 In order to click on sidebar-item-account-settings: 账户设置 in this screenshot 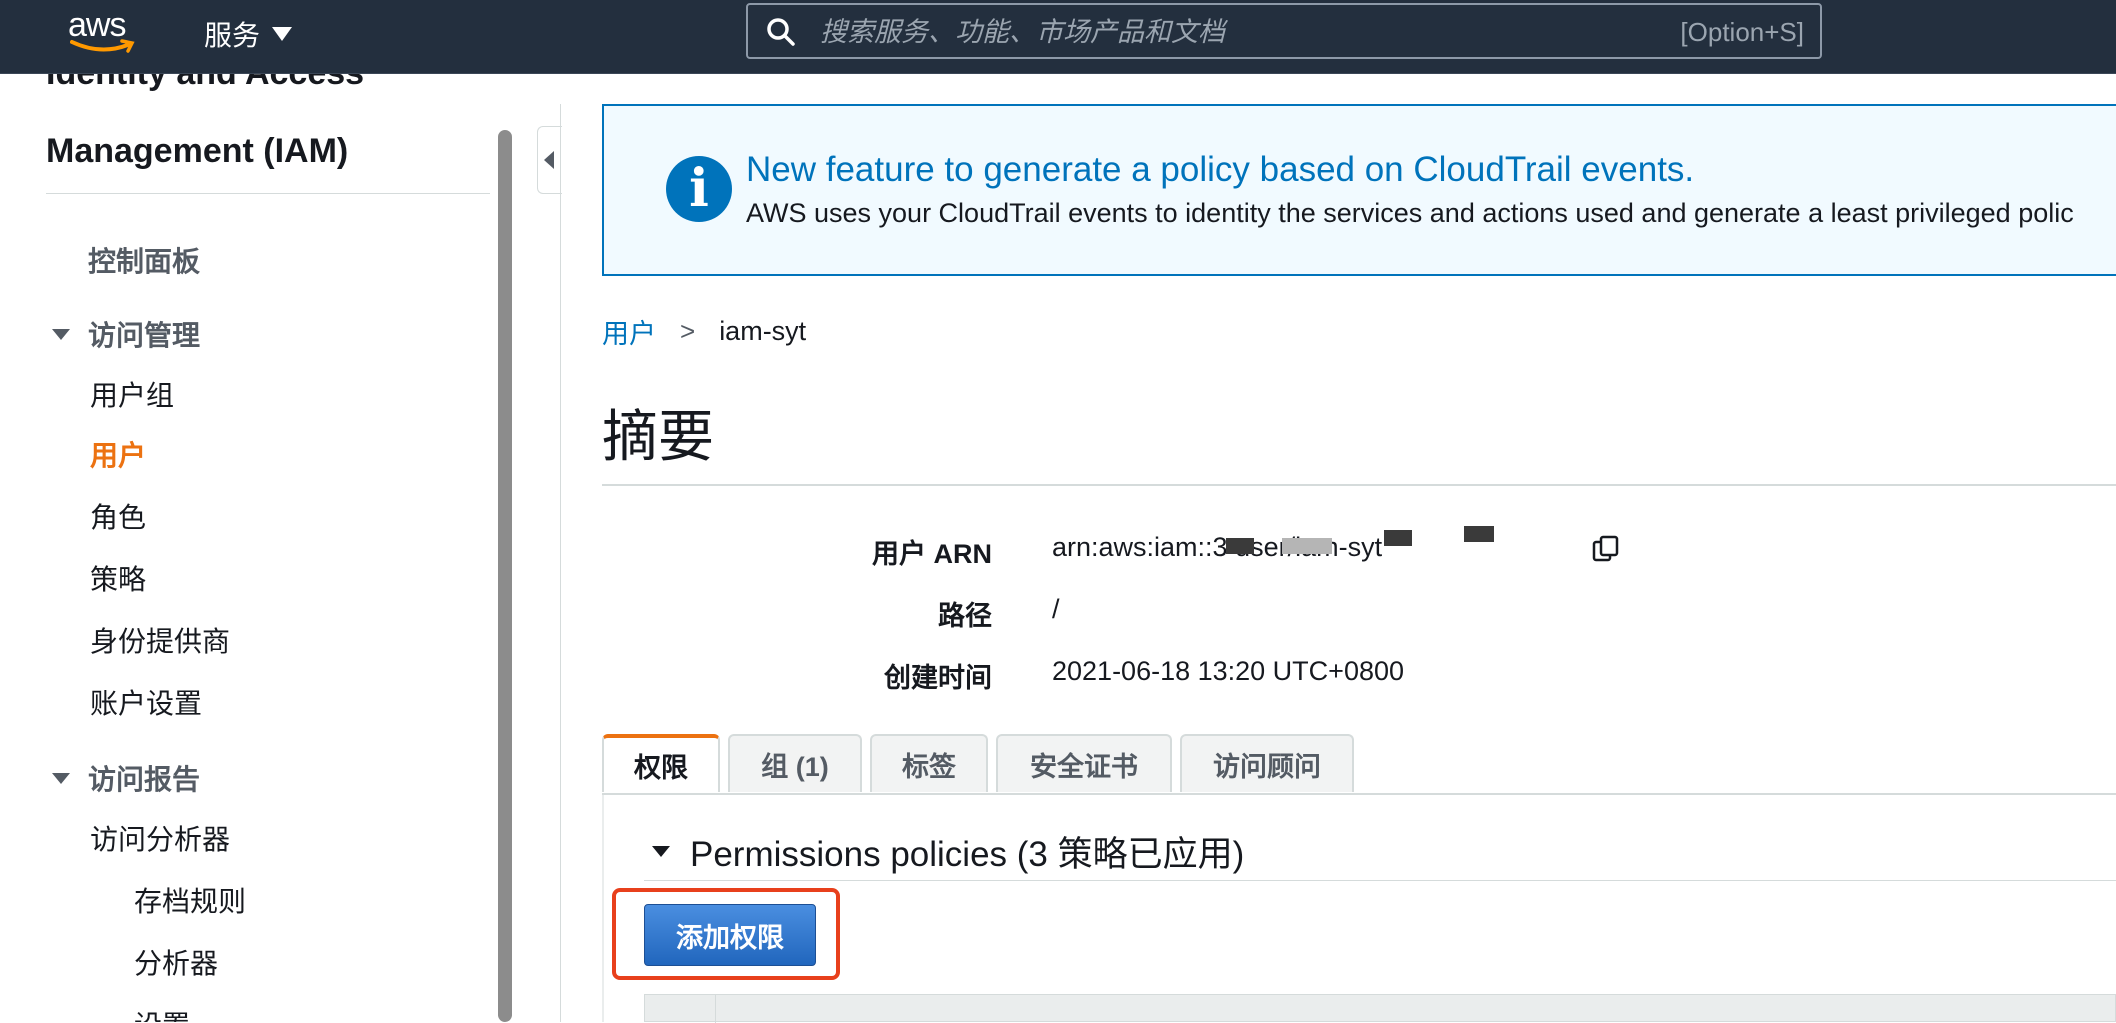, I will do `click(146, 702)`.